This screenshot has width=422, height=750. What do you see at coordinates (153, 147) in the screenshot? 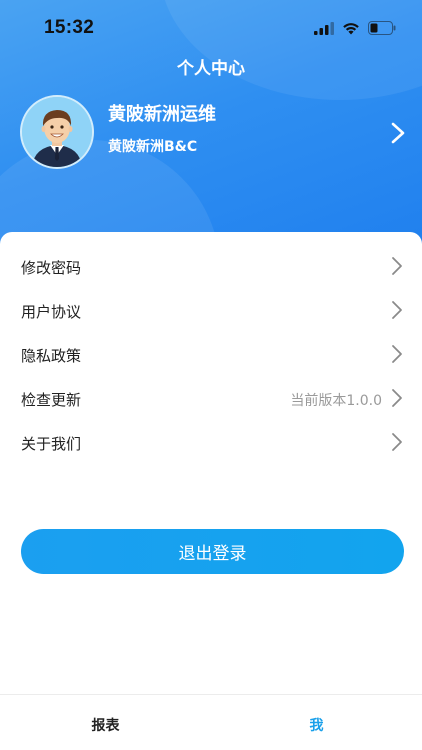
I see `user-organization: 黄陂新洲B&C` at bounding box center [153, 147].